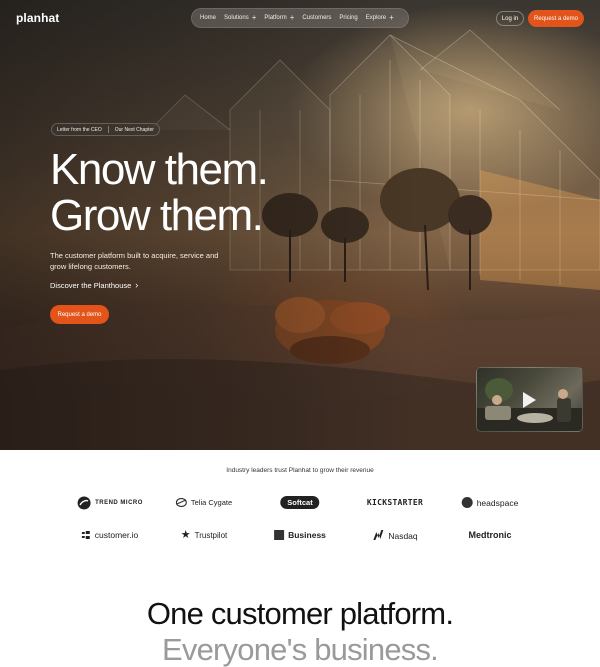  I want to click on logo-text: Telia Cygate, so click(211, 502).